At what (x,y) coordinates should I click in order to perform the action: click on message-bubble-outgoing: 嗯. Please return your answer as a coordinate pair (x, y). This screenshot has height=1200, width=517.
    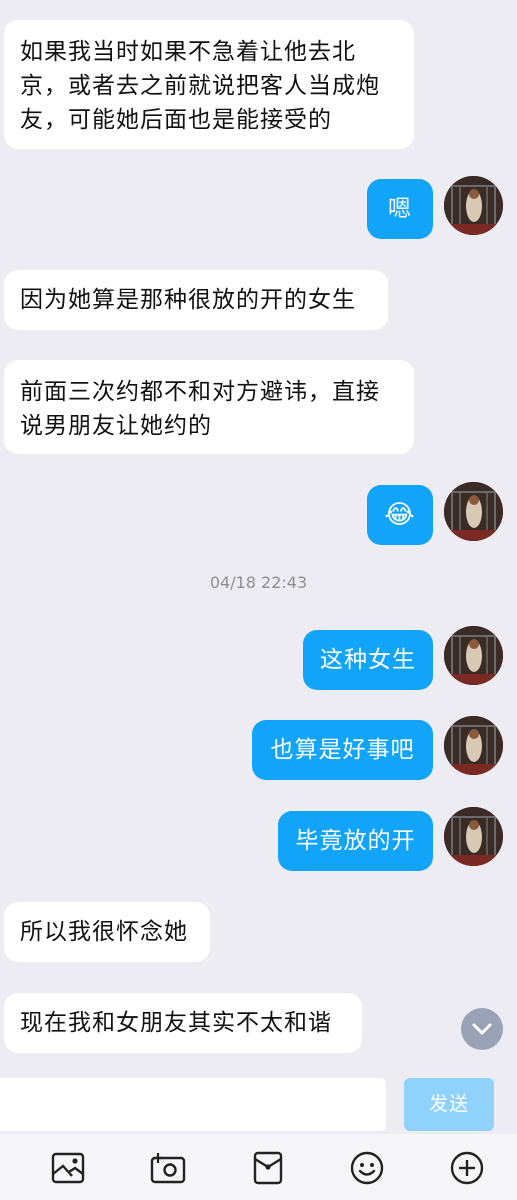
    Looking at the image, I should click on (400, 209).